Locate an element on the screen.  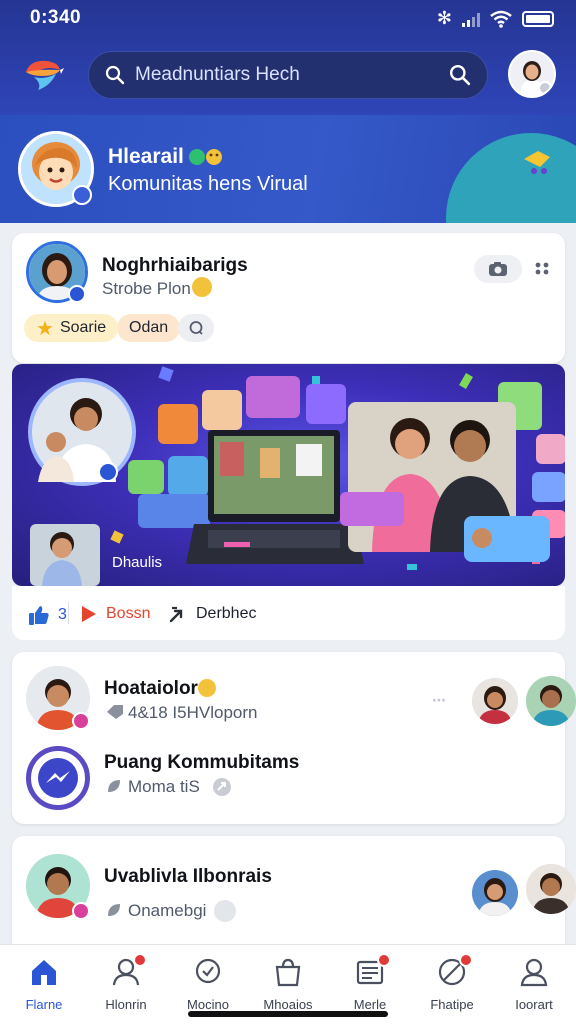
banner-badge is located at coordinates (82, 195).